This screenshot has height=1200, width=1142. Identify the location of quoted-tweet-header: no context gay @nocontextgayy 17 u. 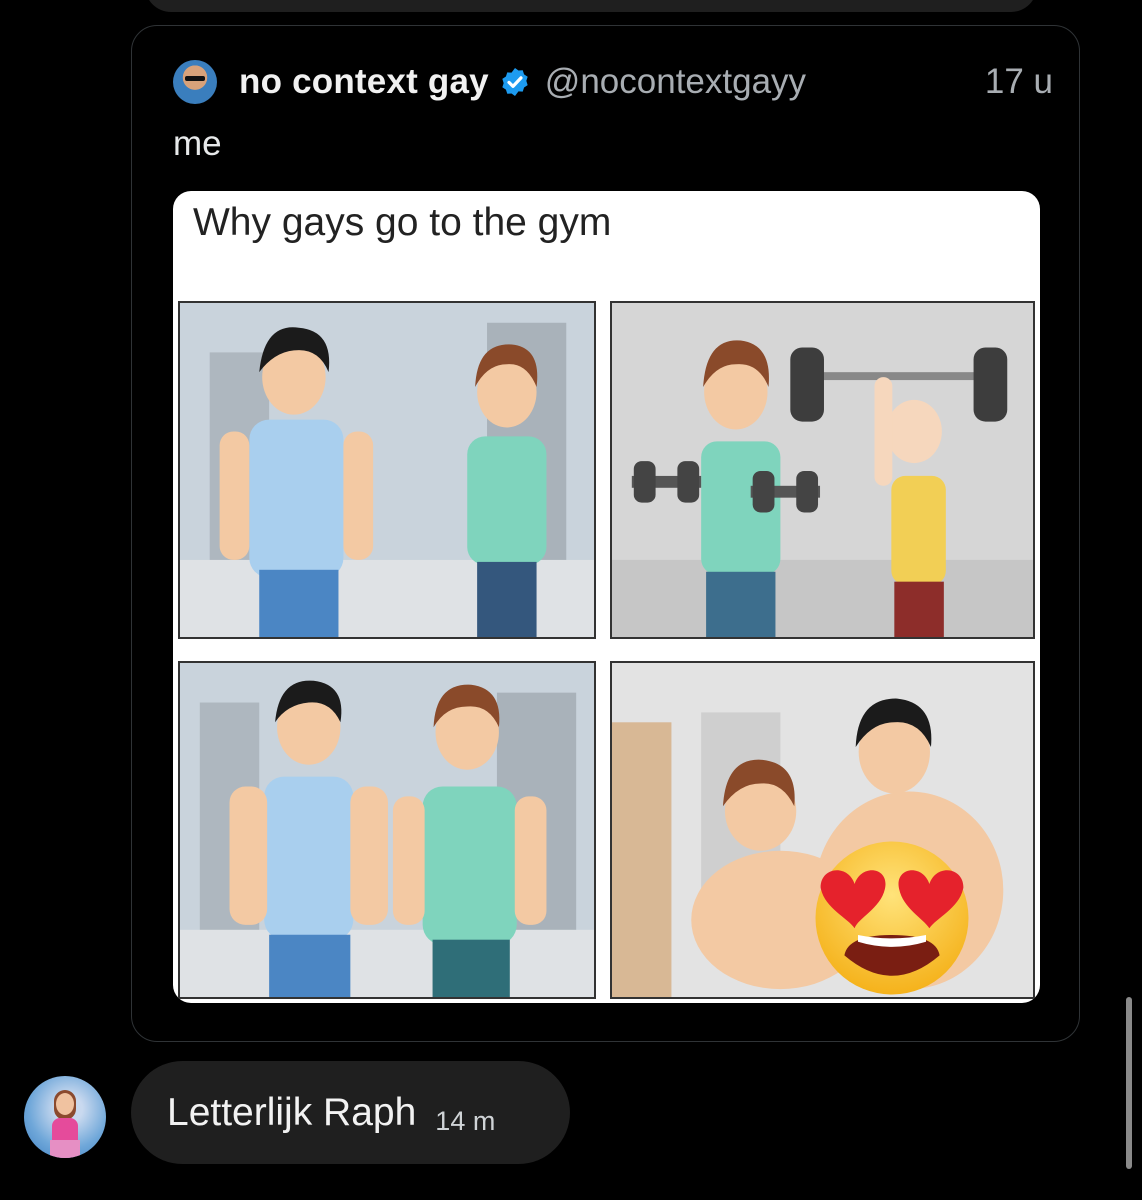
(613, 82).